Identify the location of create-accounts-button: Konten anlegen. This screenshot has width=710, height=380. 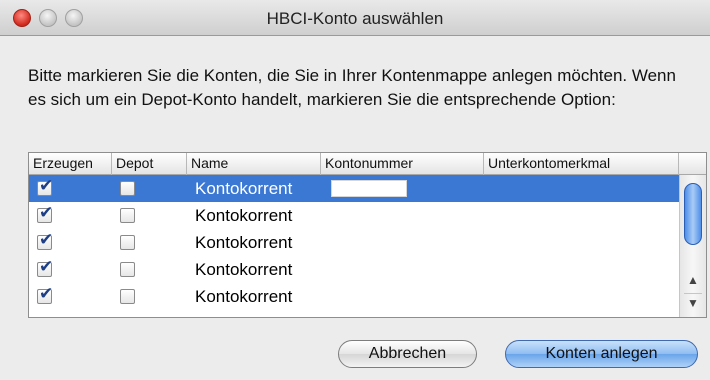
(601, 354).